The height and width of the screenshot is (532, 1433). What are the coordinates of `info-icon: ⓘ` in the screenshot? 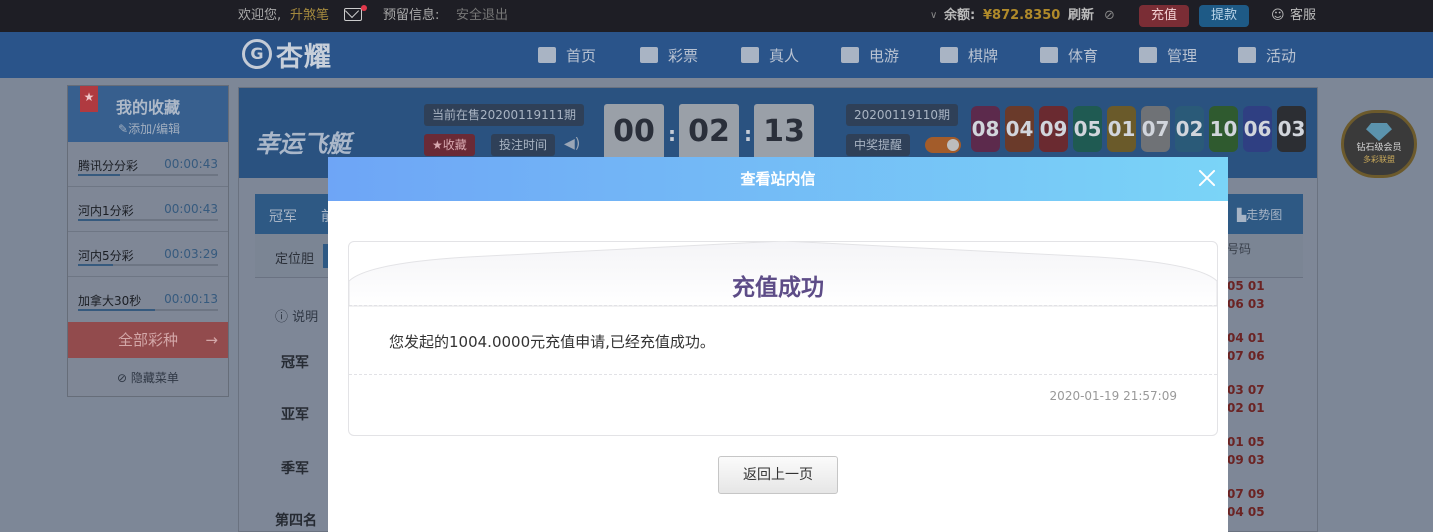 It's located at (284, 317).